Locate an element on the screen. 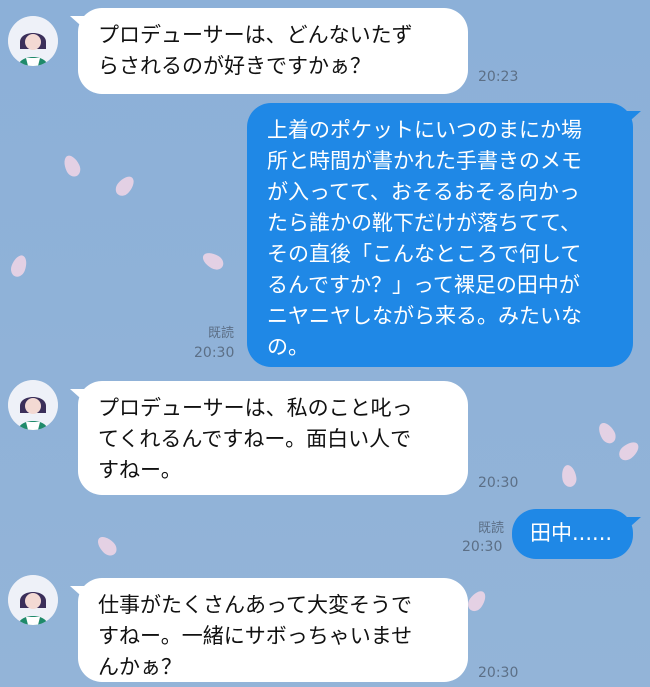 The height and width of the screenshot is (687, 650). message-bubble-incoming: プロデューサーは、どんないたず らされるのが好きですかぁ？ is located at coordinates (273, 51).